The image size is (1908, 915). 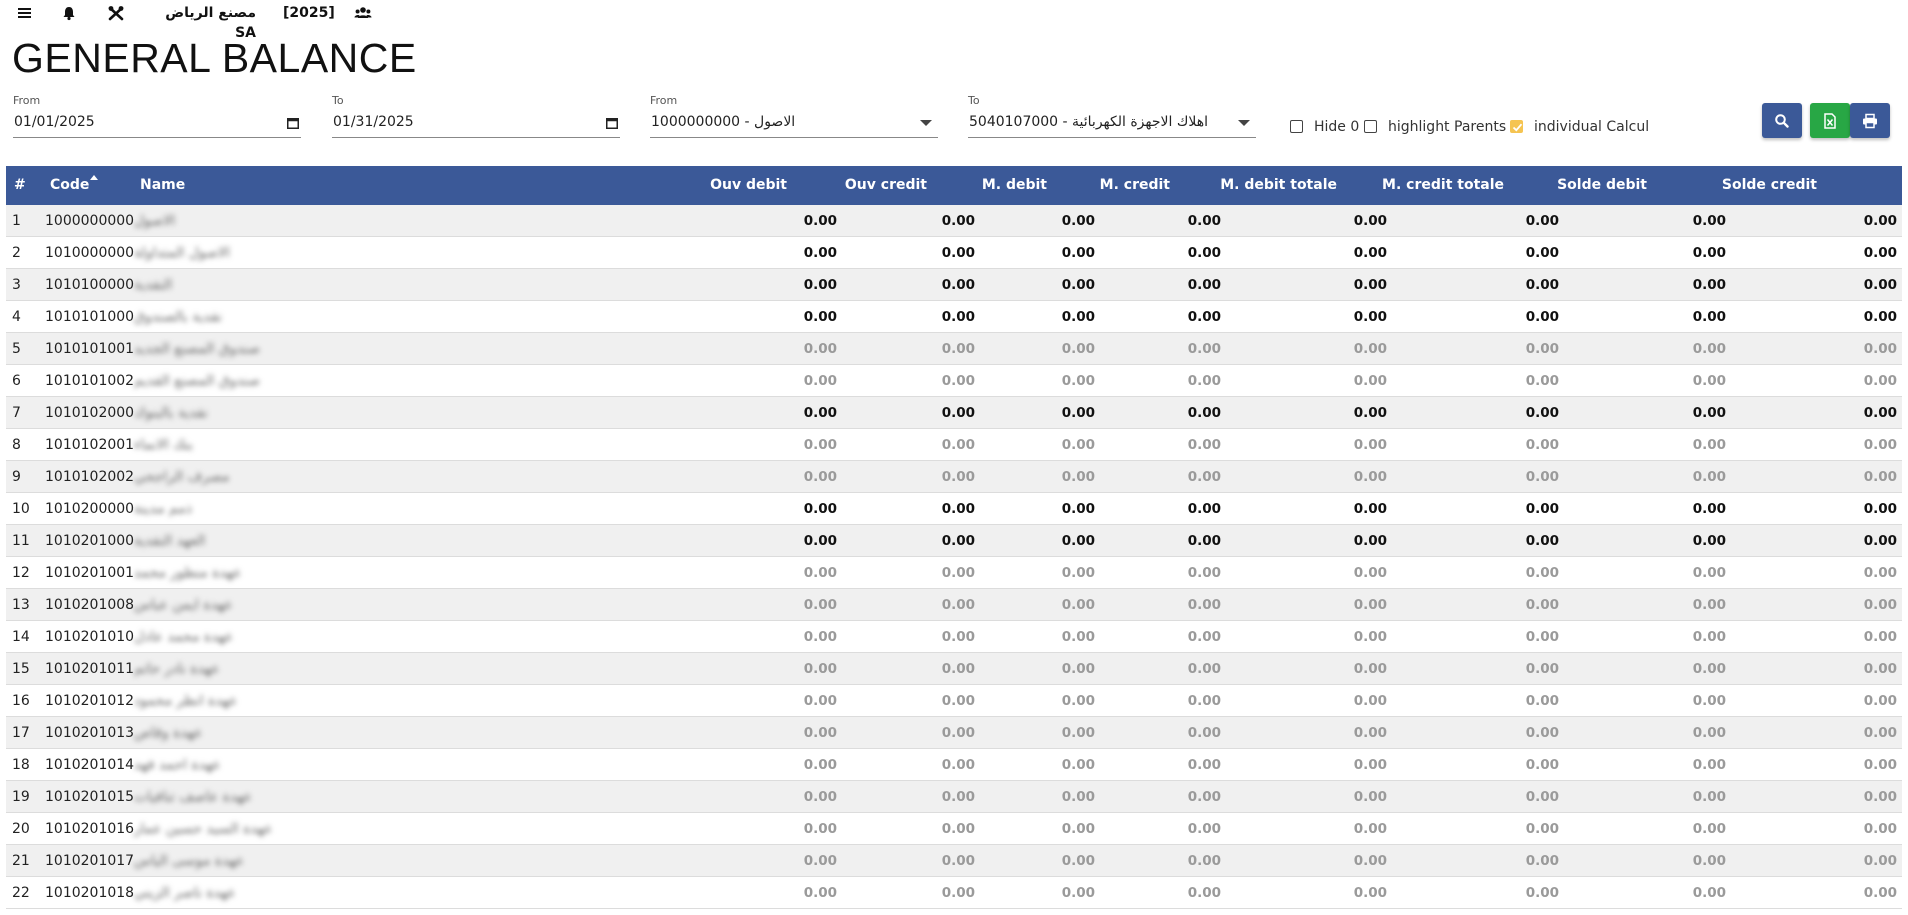 What do you see at coordinates (723, 122) in the screenshot?
I see `account-from-value: 1000000000 - الاصول` at bounding box center [723, 122].